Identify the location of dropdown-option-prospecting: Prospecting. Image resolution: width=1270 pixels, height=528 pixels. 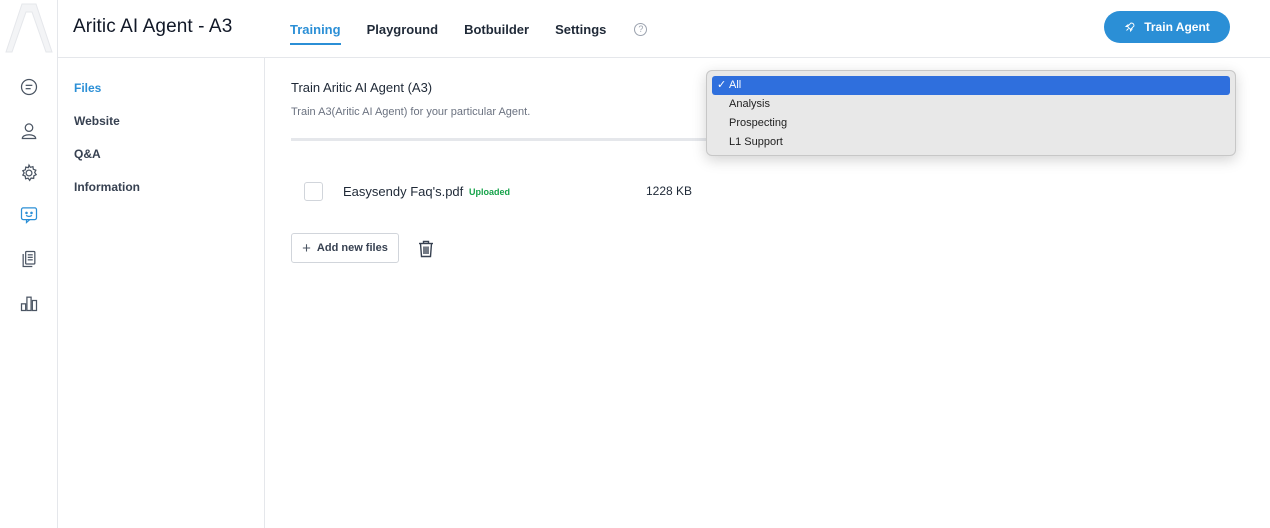
(971, 123).